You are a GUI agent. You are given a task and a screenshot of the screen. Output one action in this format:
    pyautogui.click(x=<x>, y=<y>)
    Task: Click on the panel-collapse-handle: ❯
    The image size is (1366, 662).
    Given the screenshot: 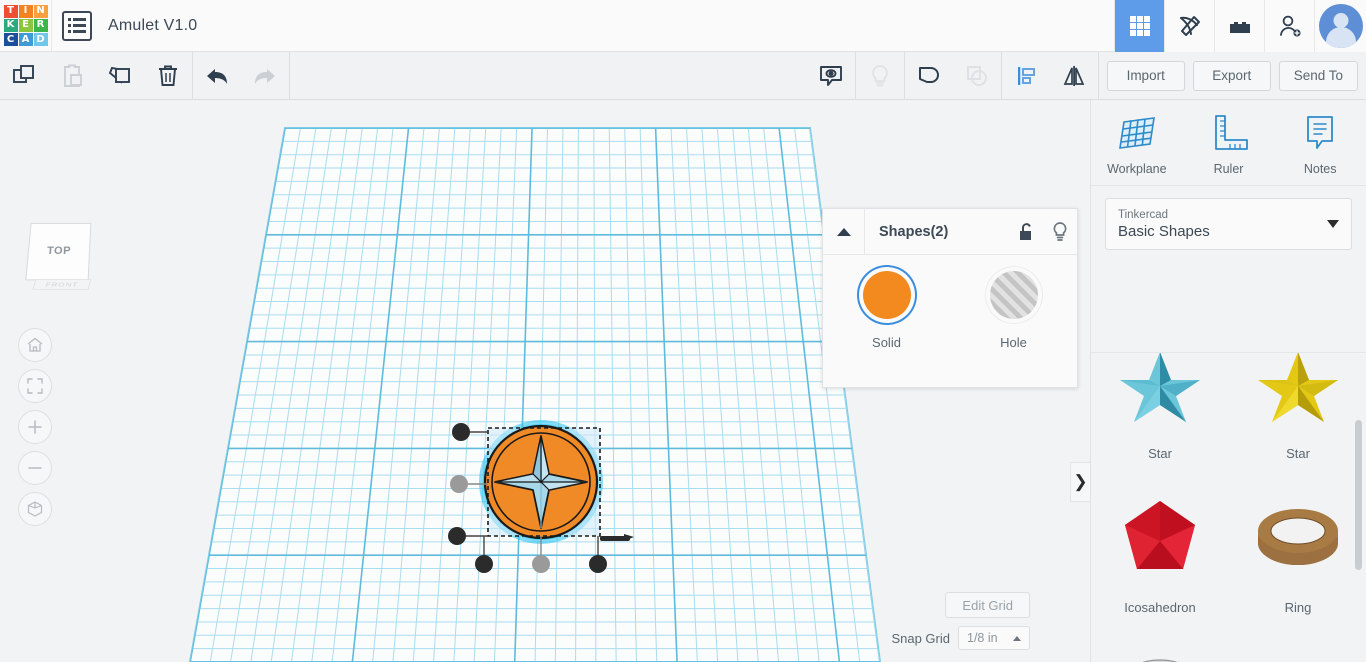 What is the action you would take?
    pyautogui.click(x=1080, y=482)
    